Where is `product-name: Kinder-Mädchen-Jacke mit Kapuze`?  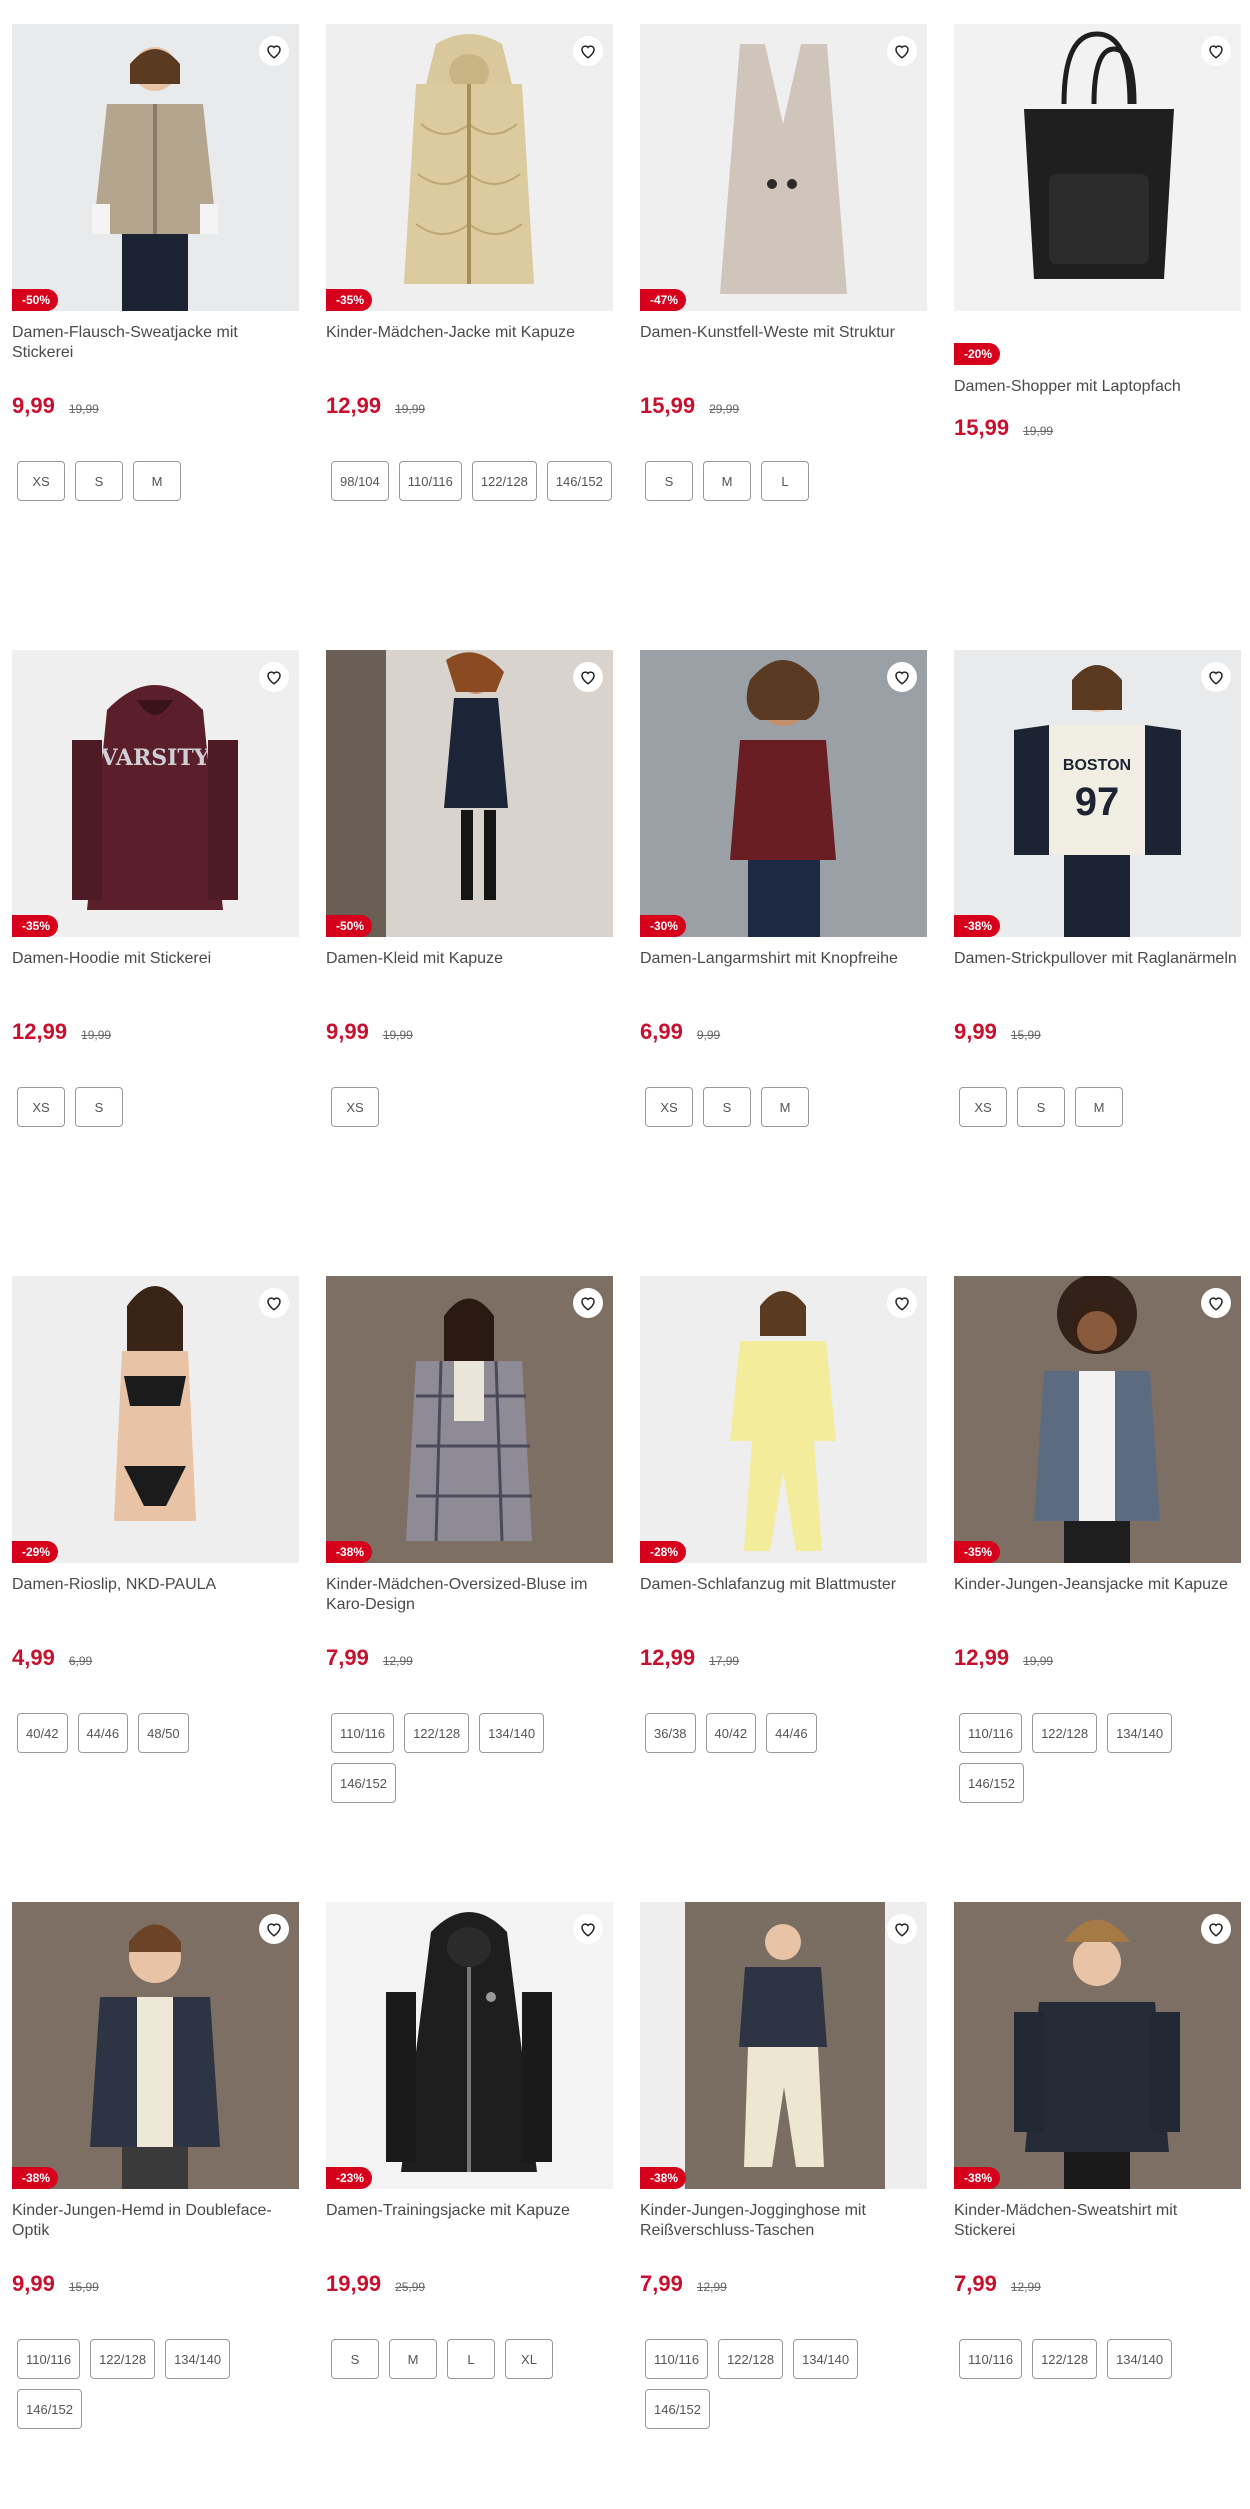
product-name: Kinder-Mädchen-Jacke mit Kapuze is located at coordinates (469, 343).